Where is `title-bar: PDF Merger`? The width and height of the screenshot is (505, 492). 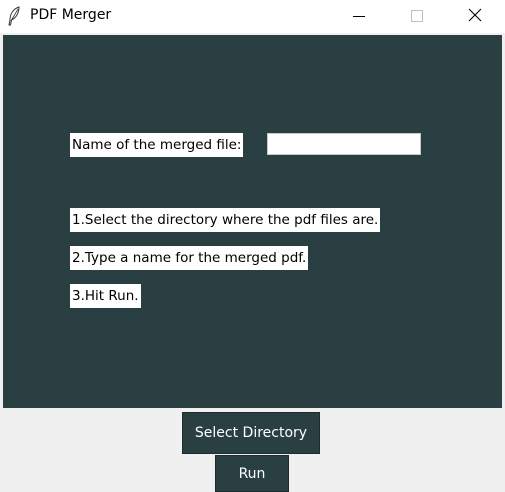
title-bar: PDF Merger is located at coordinates (252, 16).